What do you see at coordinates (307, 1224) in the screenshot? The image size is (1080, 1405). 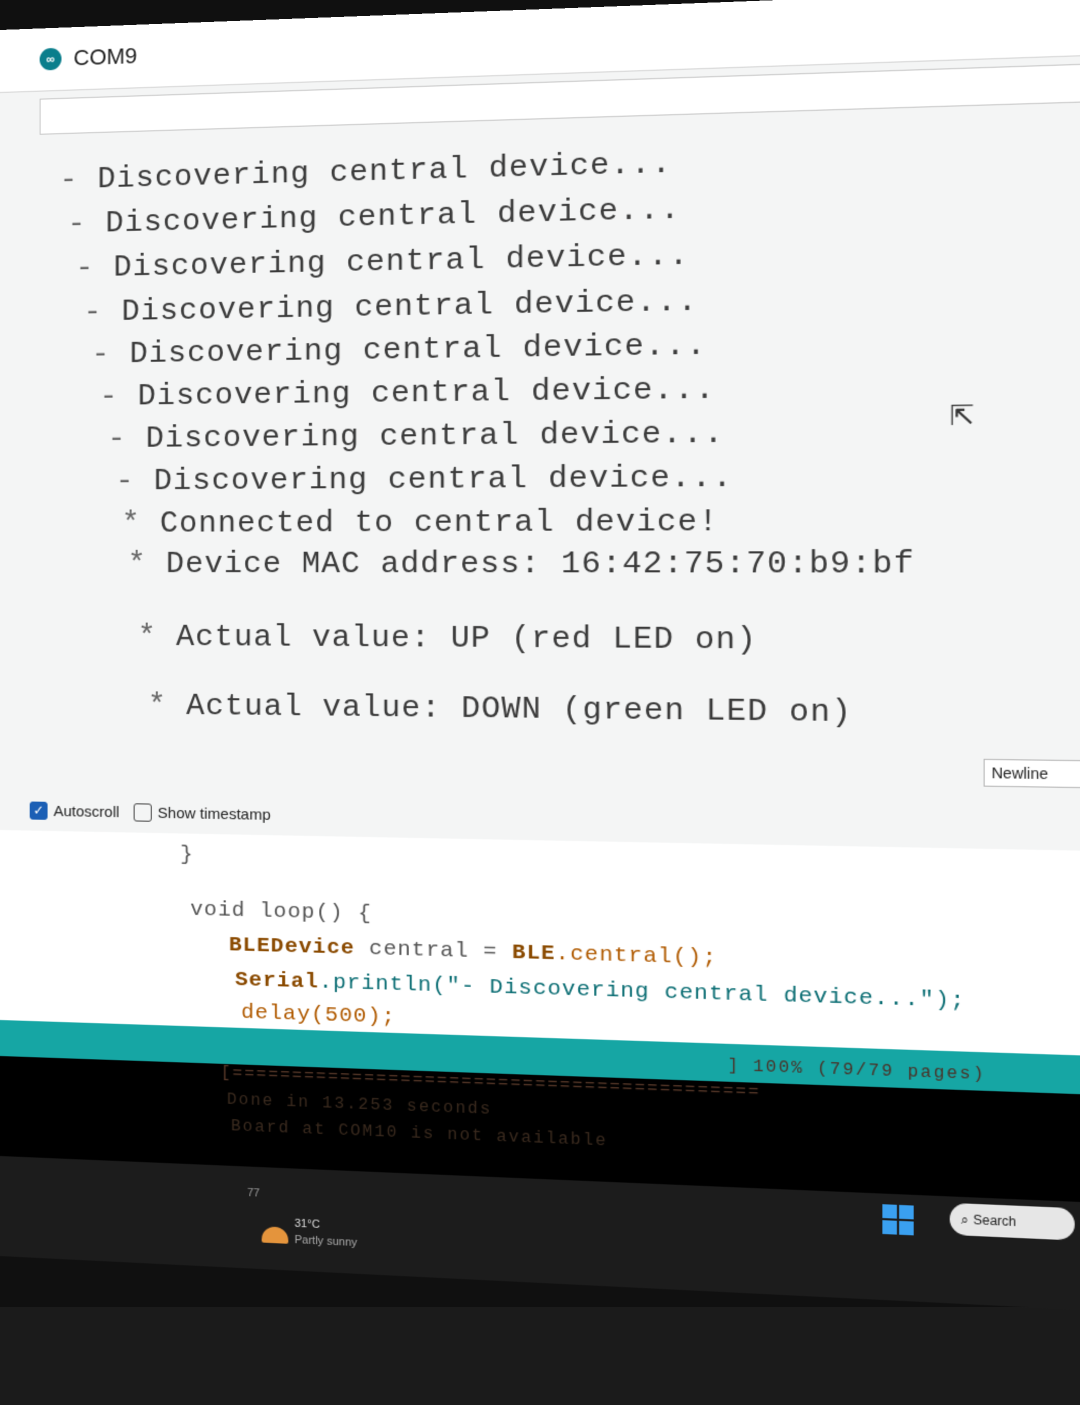 I see `weather-temp: 31°C` at bounding box center [307, 1224].